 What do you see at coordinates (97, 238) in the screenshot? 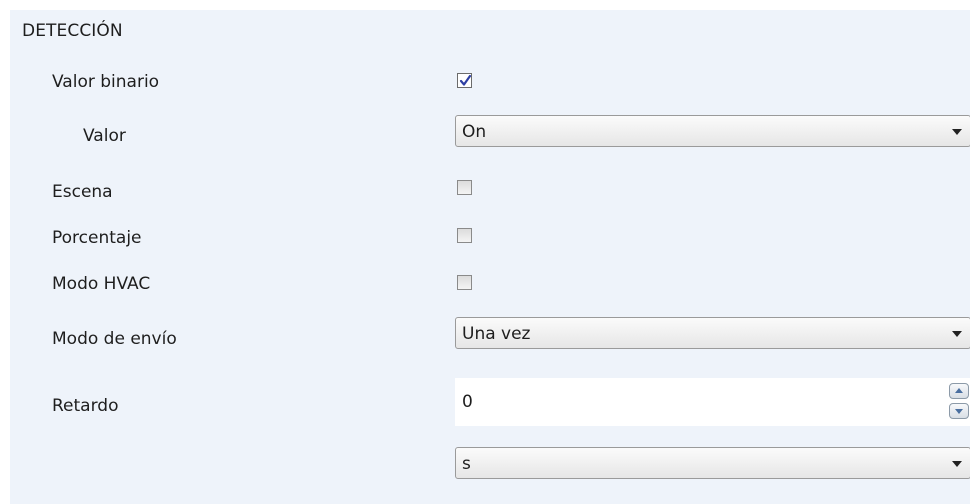
I see `porcentaje-label: Porcentaje` at bounding box center [97, 238].